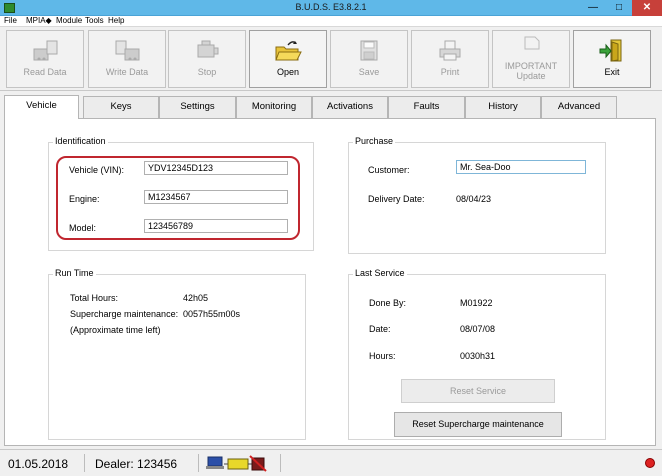 This screenshot has height=476, width=662. I want to click on save-button: Save, so click(369, 59).